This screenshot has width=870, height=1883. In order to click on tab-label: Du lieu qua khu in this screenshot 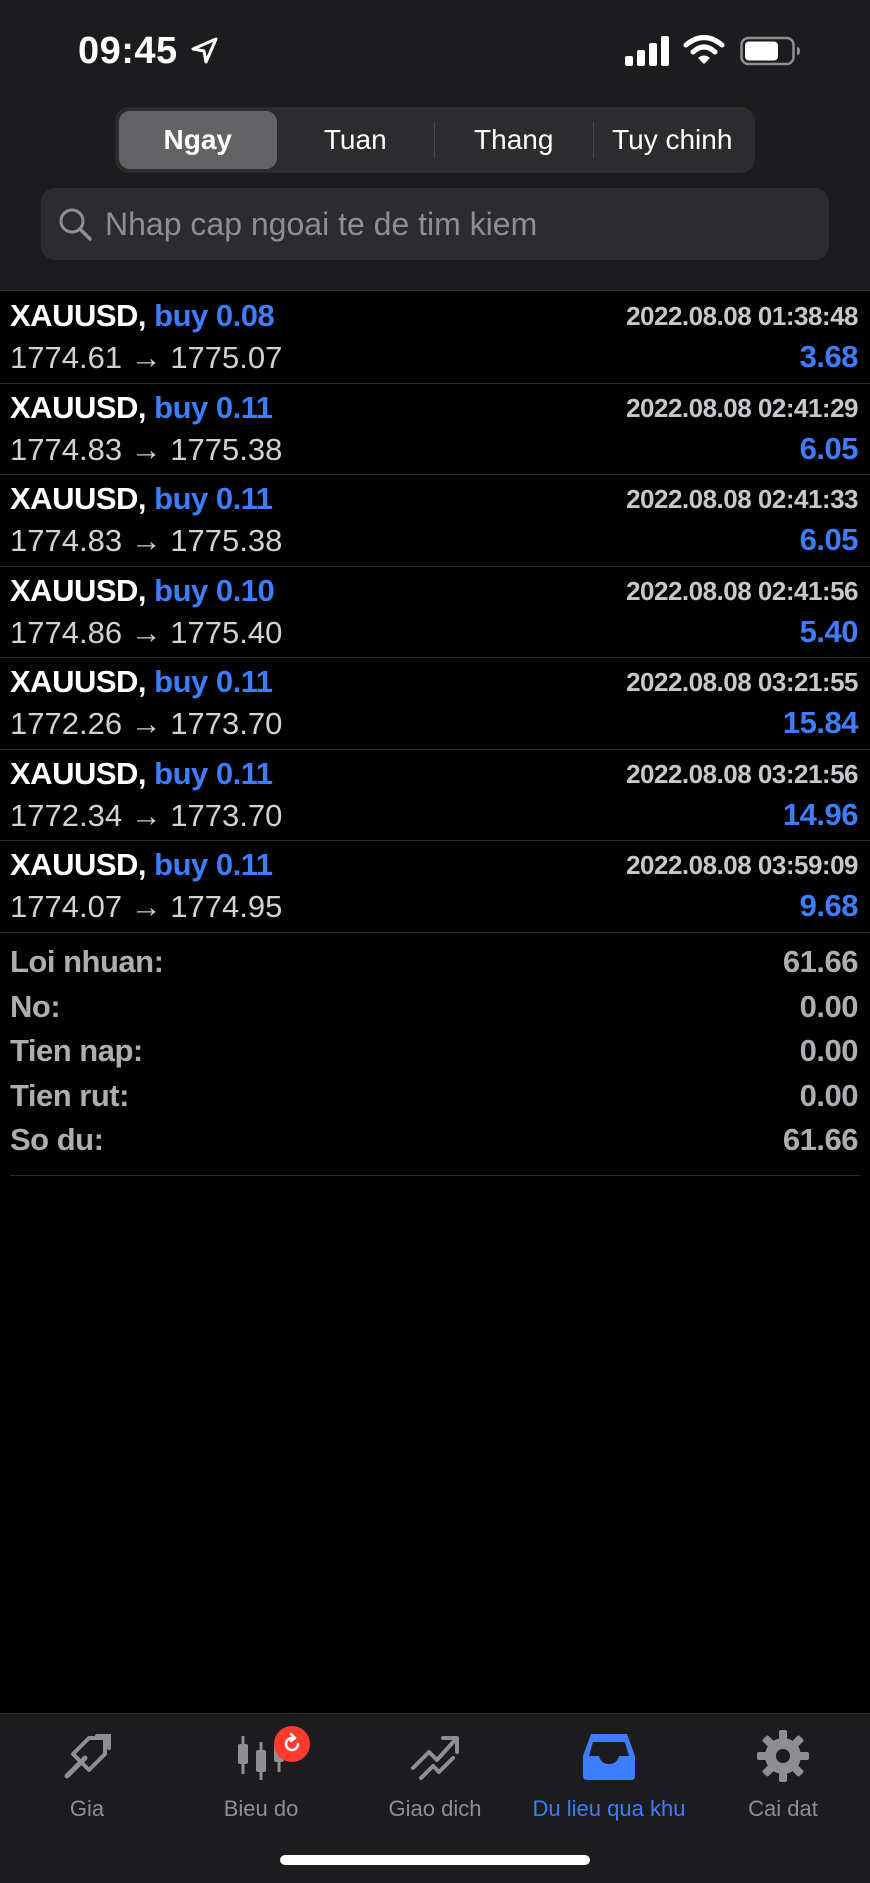, I will do `click(609, 1808)`.